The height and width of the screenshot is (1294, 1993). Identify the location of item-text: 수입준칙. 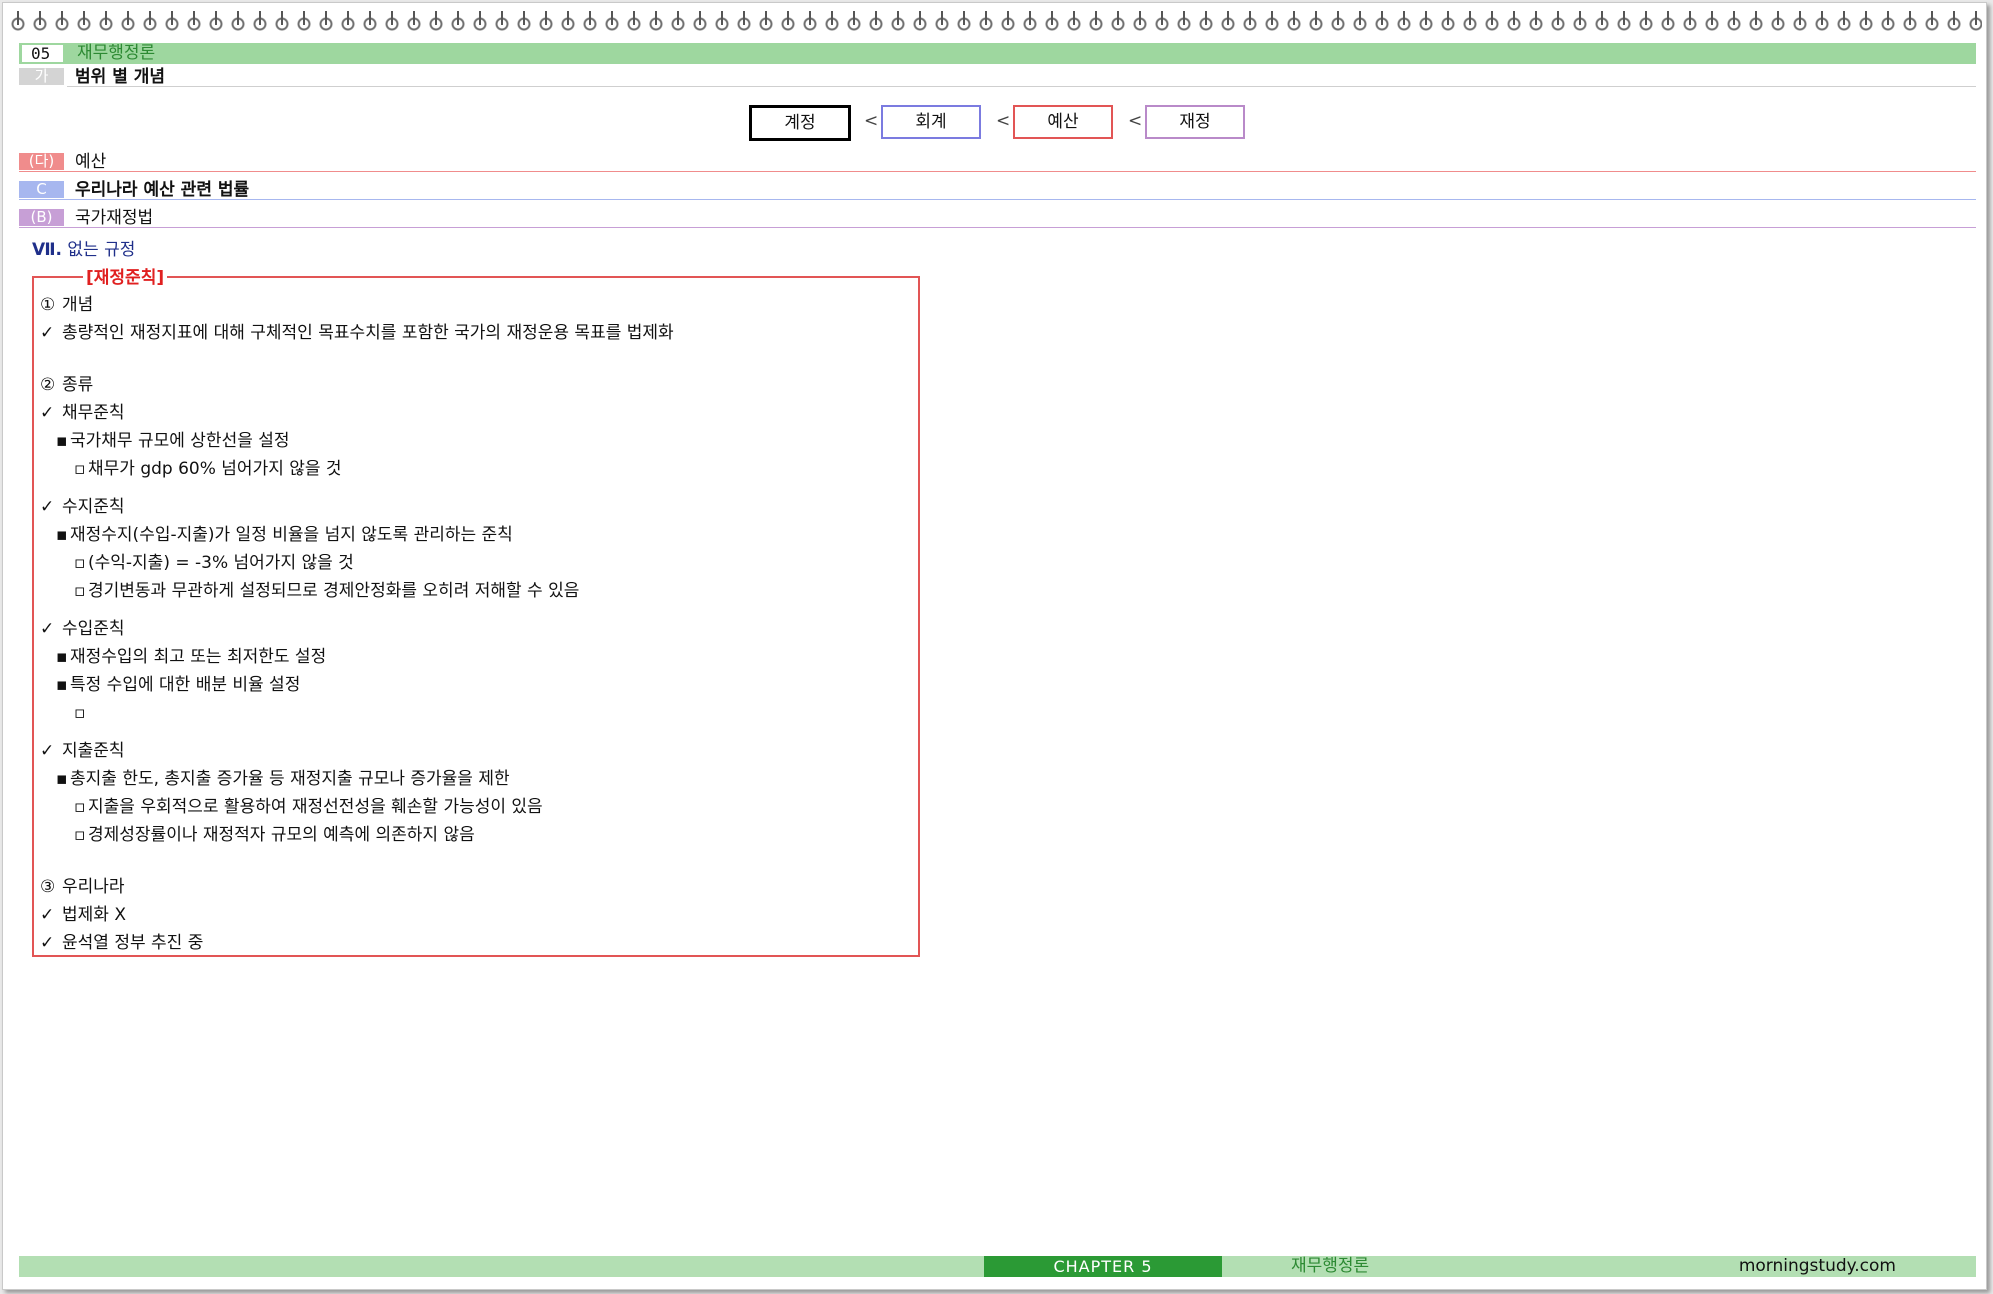
(93, 629).